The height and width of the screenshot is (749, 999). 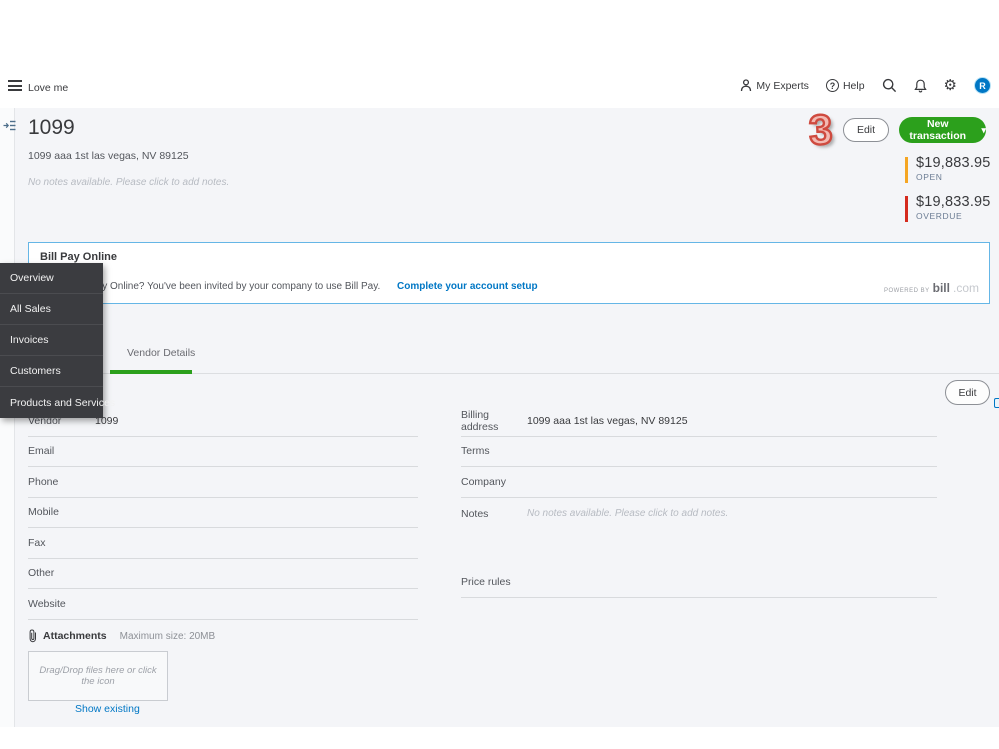 What do you see at coordinates (223, 604) in the screenshot?
I see `field-row-website: Website` at bounding box center [223, 604].